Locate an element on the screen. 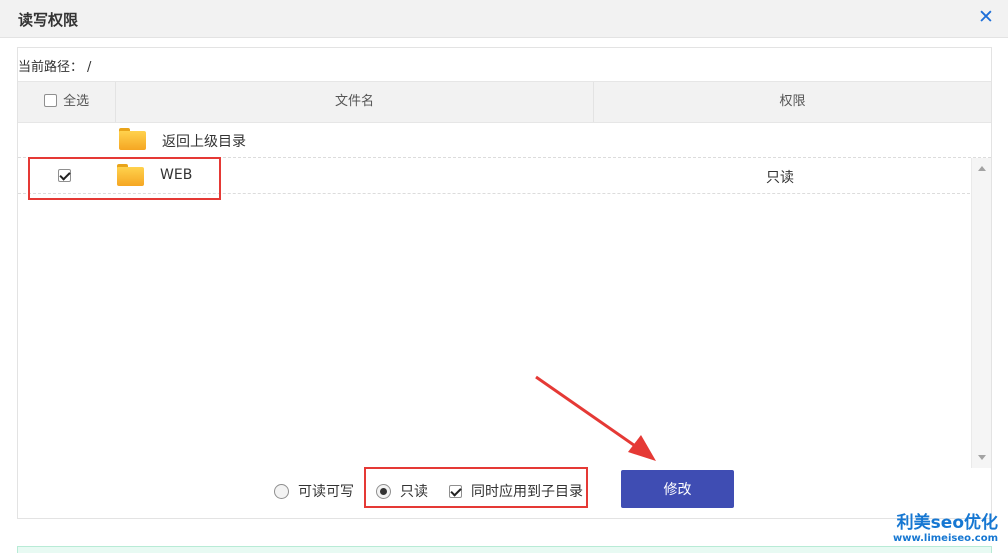 This screenshot has width=1008, height=553. option-read-only: 只读 is located at coordinates (402, 491).